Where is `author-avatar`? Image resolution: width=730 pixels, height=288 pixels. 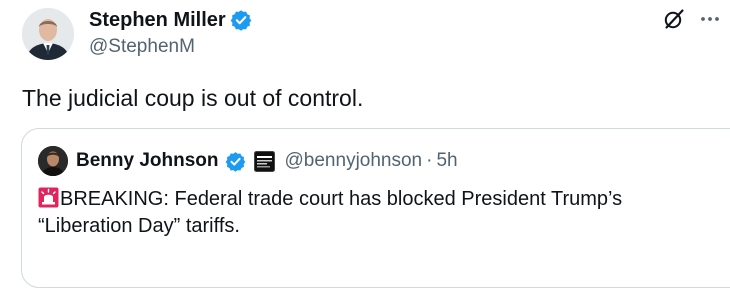
author-avatar is located at coordinates (48, 34).